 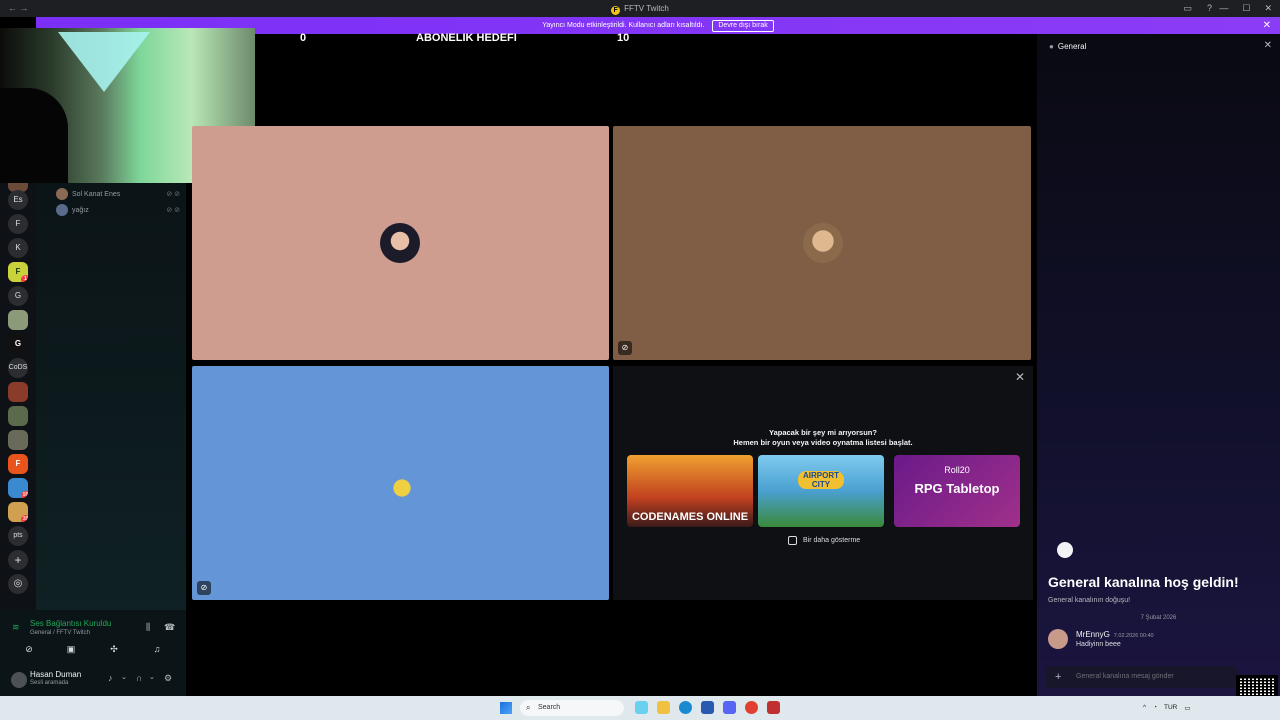 I want to click on goal-target: 10, so click(x=623, y=38).